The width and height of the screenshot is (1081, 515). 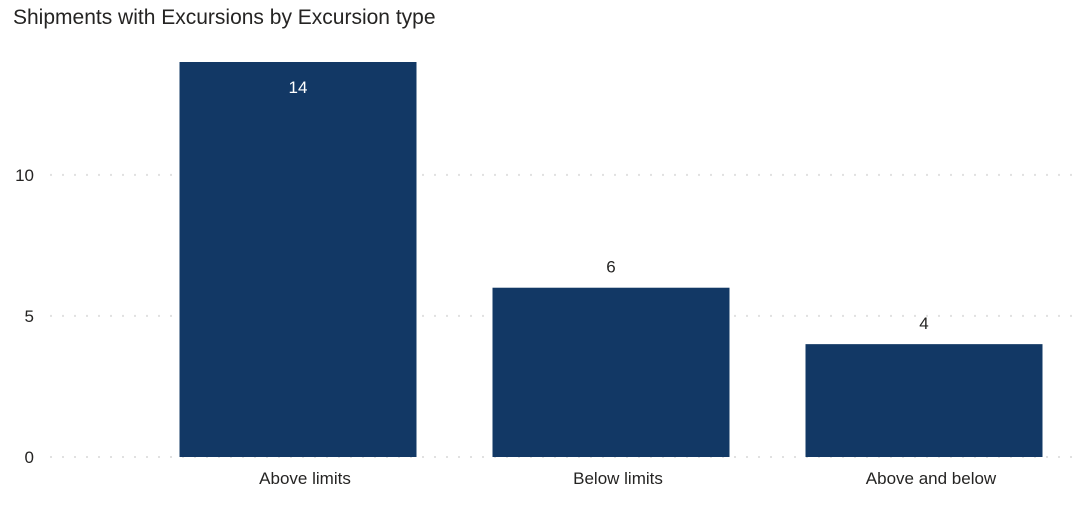 What do you see at coordinates (610, 267) in the screenshot?
I see `data-label: 6` at bounding box center [610, 267].